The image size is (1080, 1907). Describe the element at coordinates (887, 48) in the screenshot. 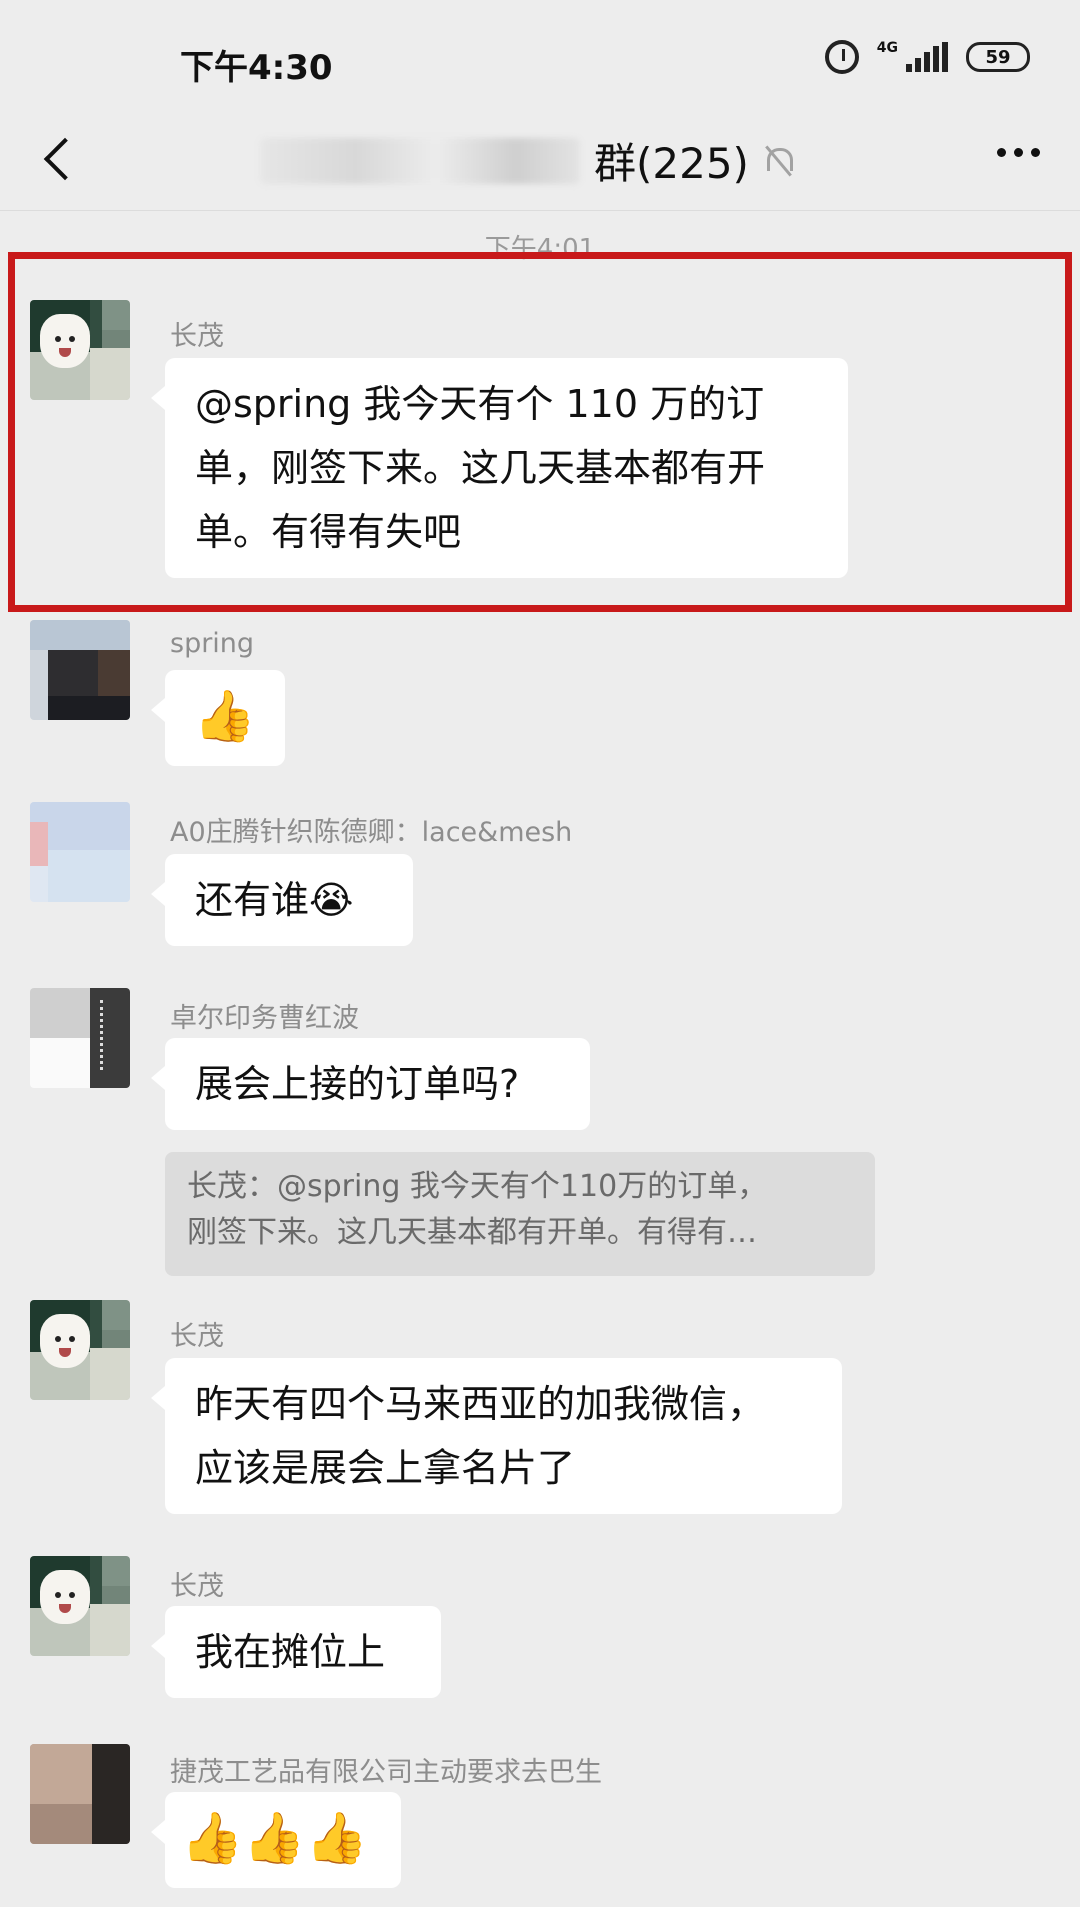

I see `network-label: 4G` at that location.